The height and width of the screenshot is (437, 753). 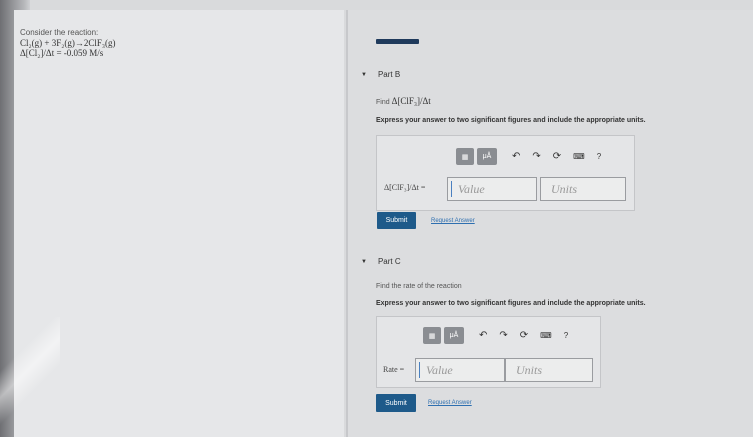 I want to click on part-b-header: ▼ Part B, so click(x=380, y=74).